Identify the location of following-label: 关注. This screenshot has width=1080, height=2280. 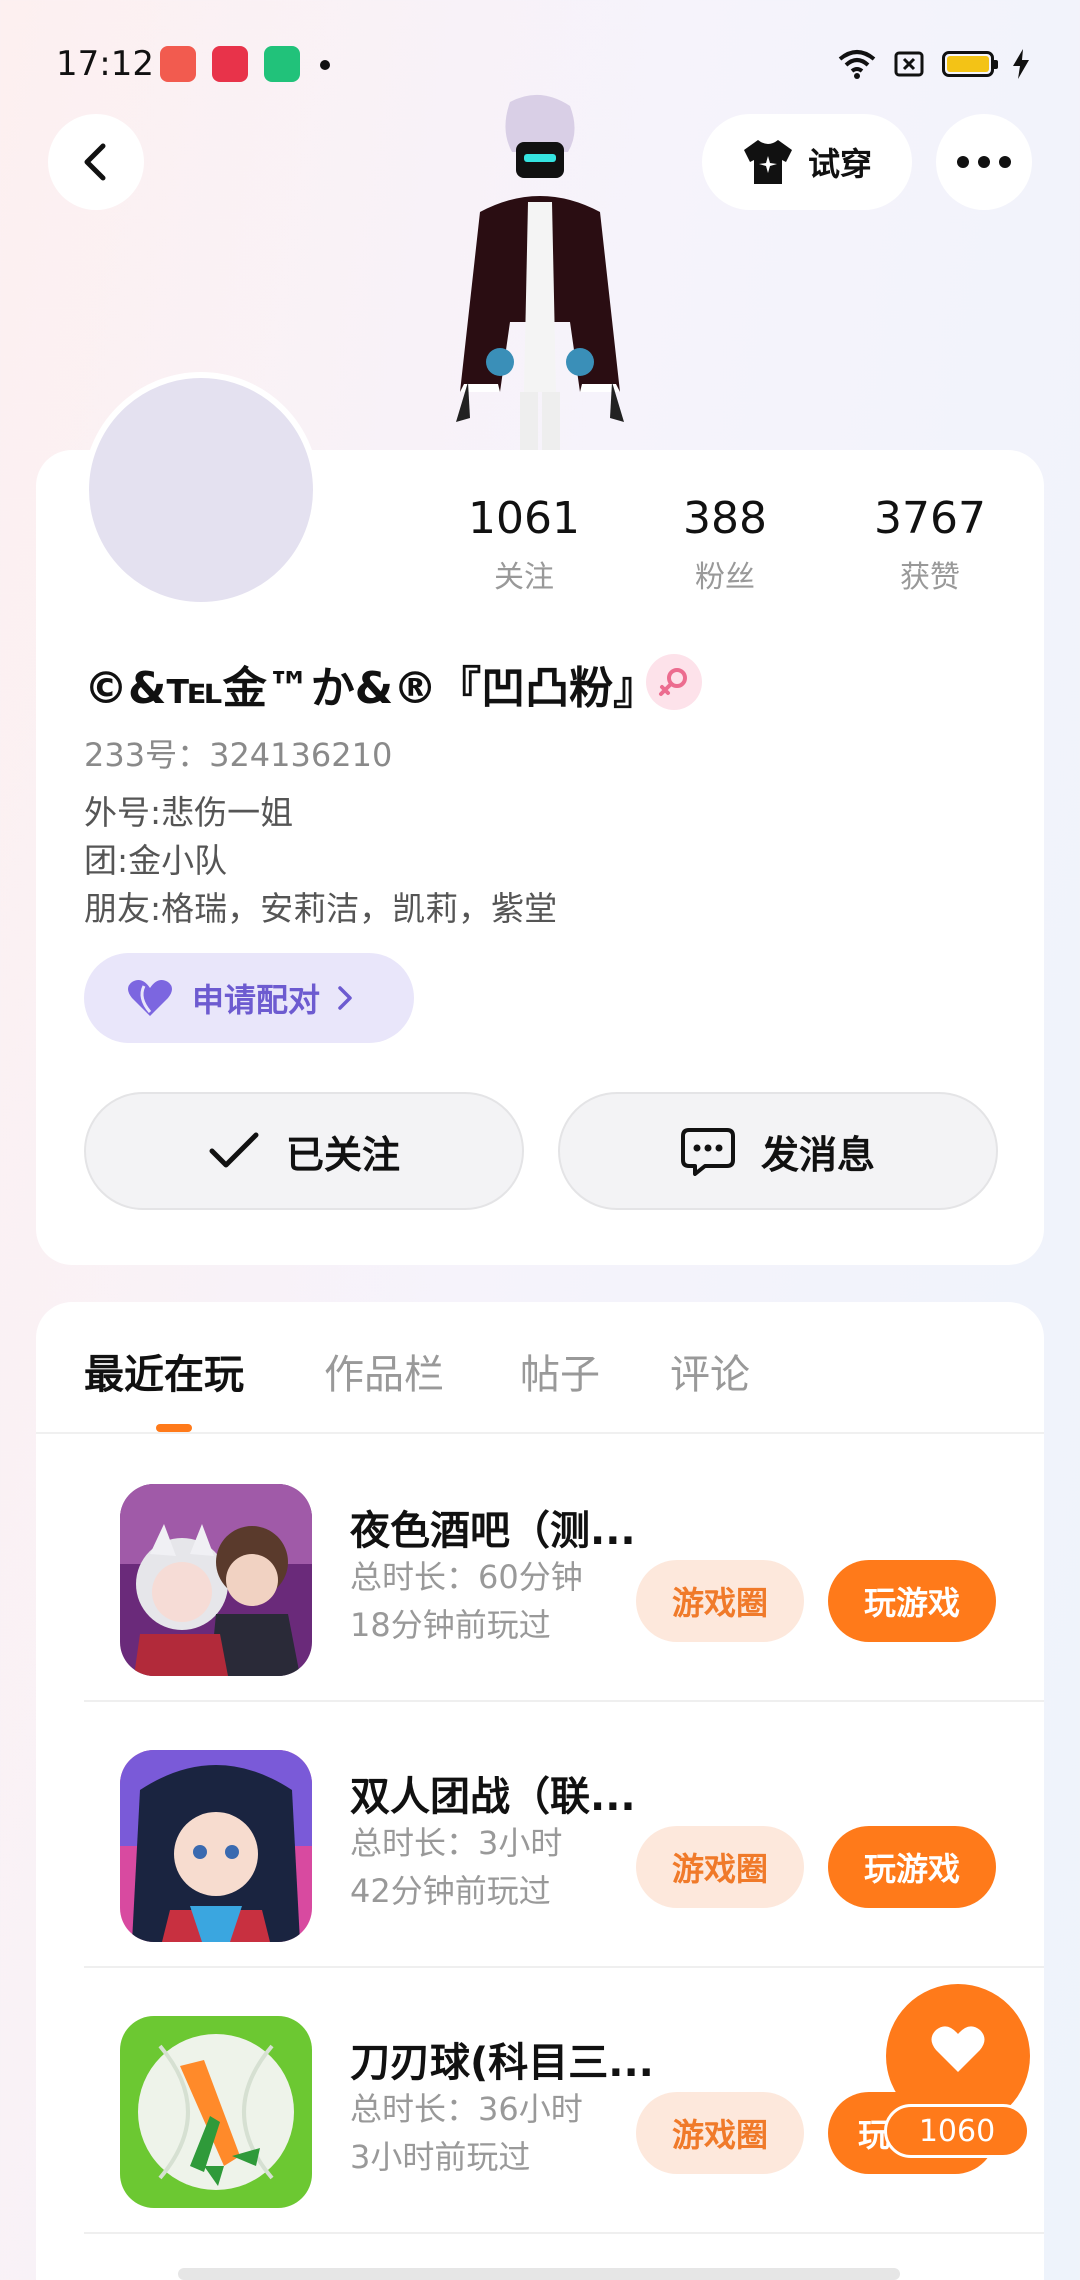
(524, 577).